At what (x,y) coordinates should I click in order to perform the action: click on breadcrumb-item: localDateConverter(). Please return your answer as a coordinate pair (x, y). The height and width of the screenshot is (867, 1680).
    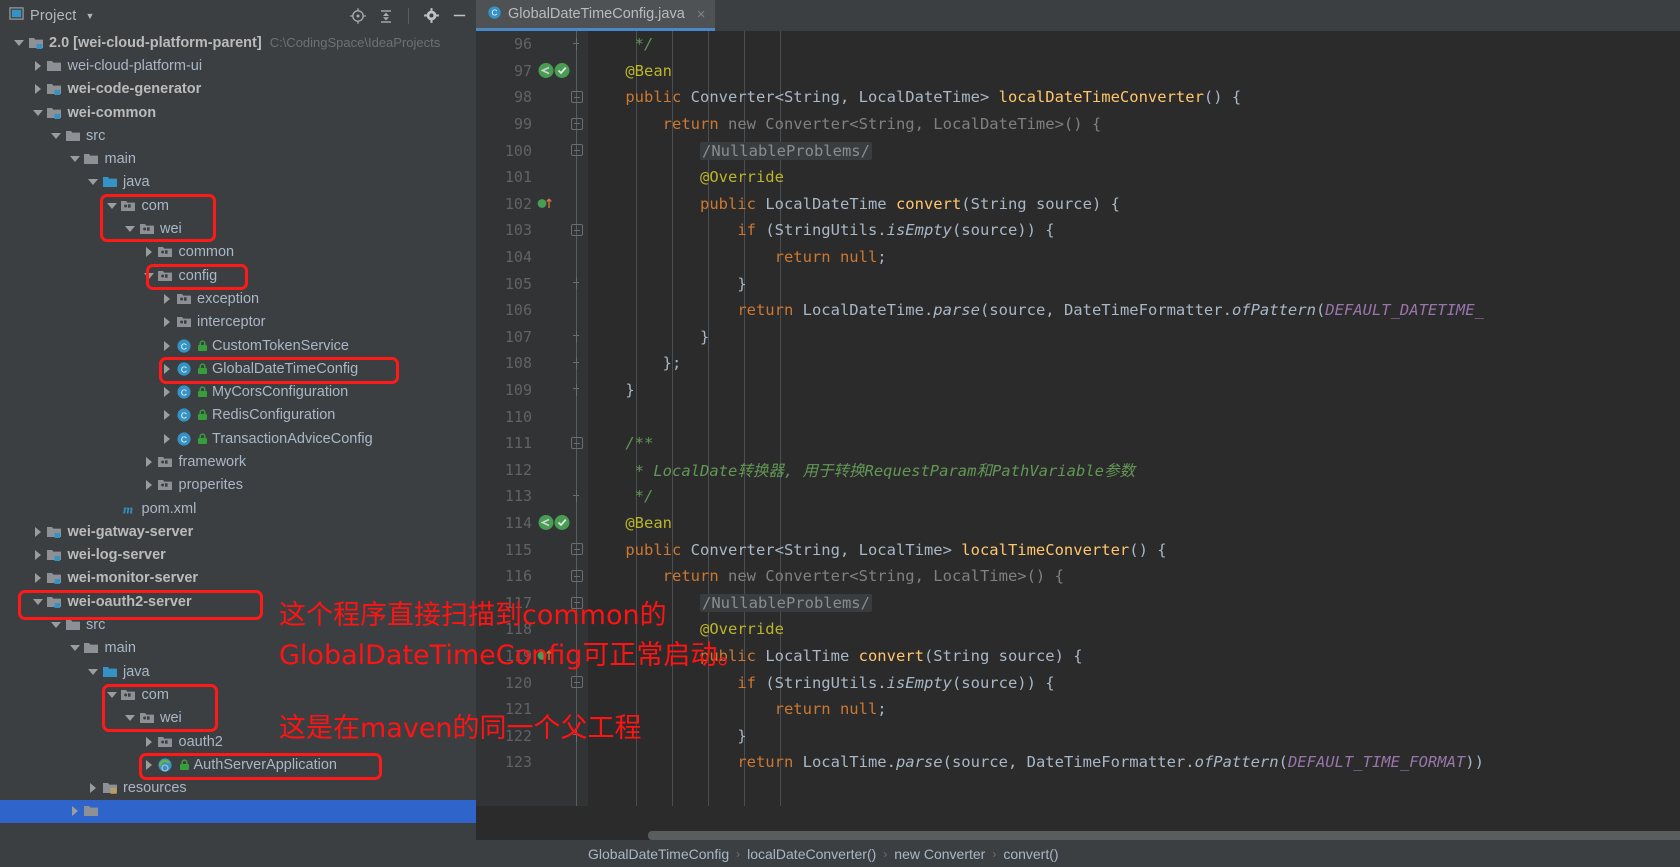
    Looking at the image, I should click on (811, 854).